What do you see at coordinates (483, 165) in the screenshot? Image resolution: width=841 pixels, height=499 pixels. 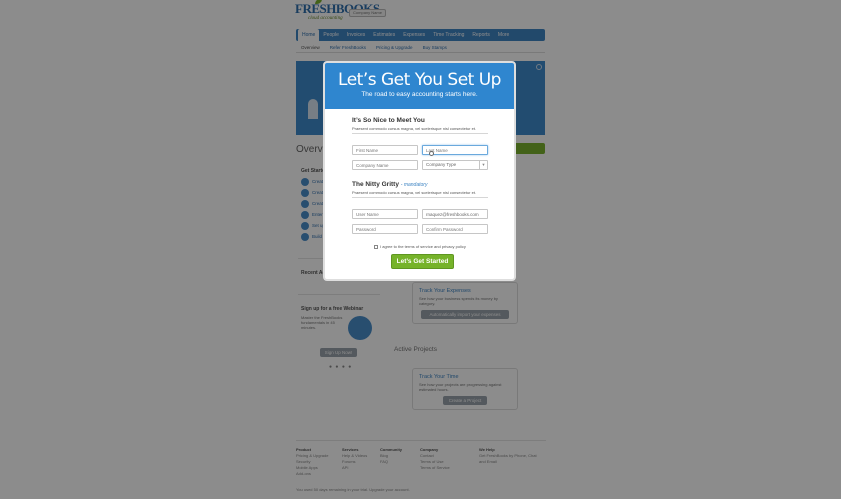 I see `chevron-down-icon: ▼` at bounding box center [483, 165].